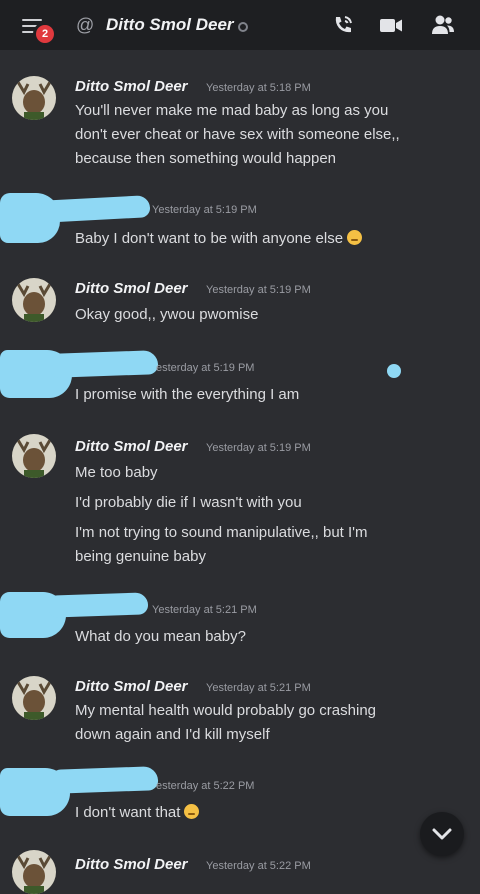 The image size is (480, 894). Describe the element at coordinates (243, 27) in the screenshot. I see `status-icon` at that location.